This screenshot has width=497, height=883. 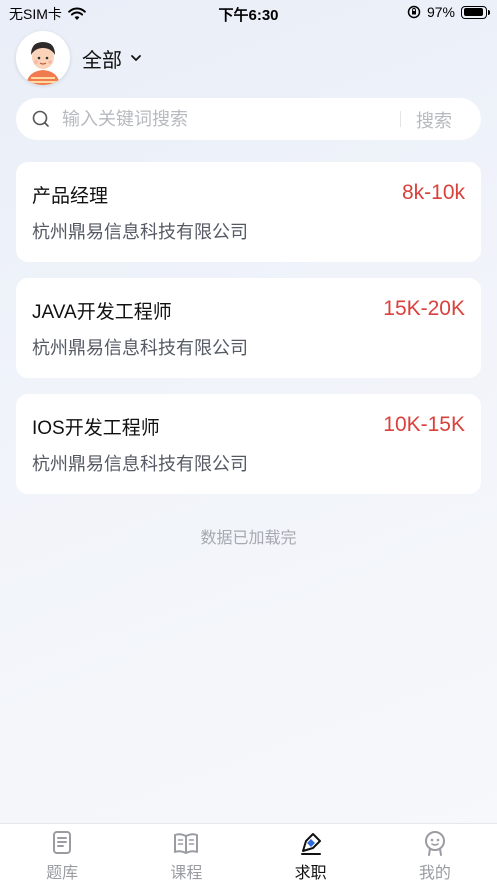 What do you see at coordinates (62, 873) in the screenshot?
I see `tab-label: 题库` at bounding box center [62, 873].